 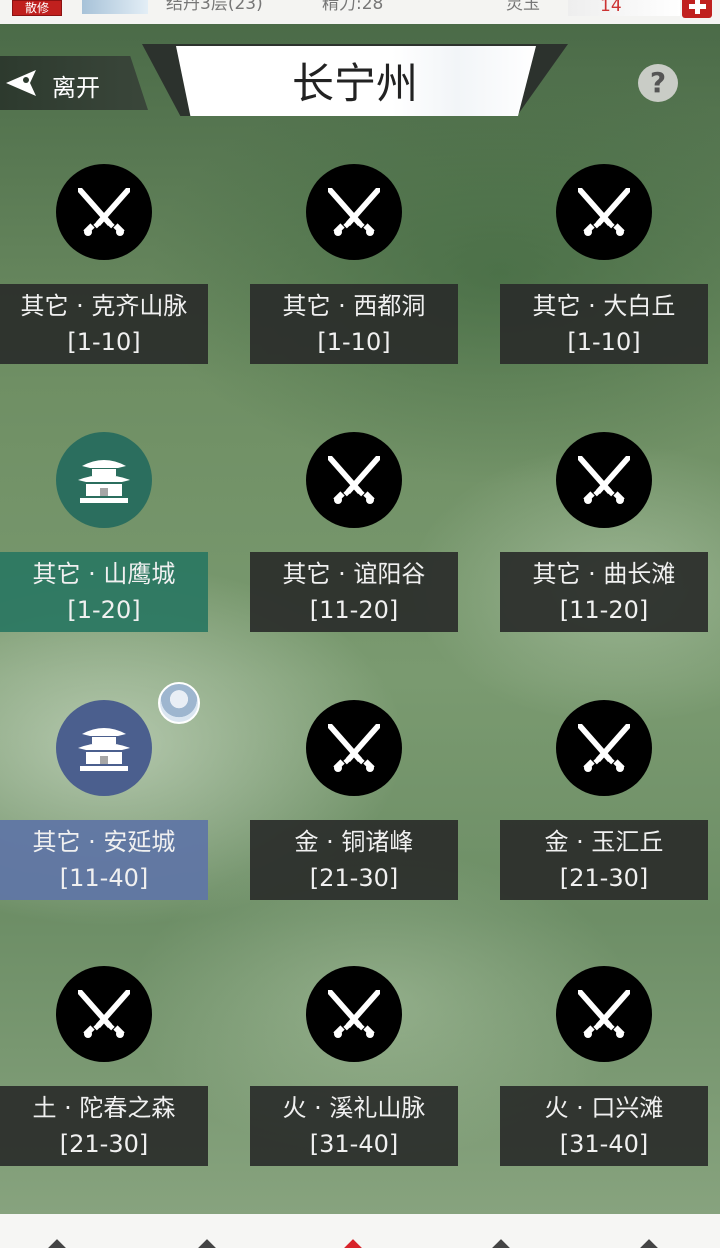 What do you see at coordinates (354, 860) in the screenshot?
I see `location-label-plate: 金 · 铜诸峰 [21-30]` at bounding box center [354, 860].